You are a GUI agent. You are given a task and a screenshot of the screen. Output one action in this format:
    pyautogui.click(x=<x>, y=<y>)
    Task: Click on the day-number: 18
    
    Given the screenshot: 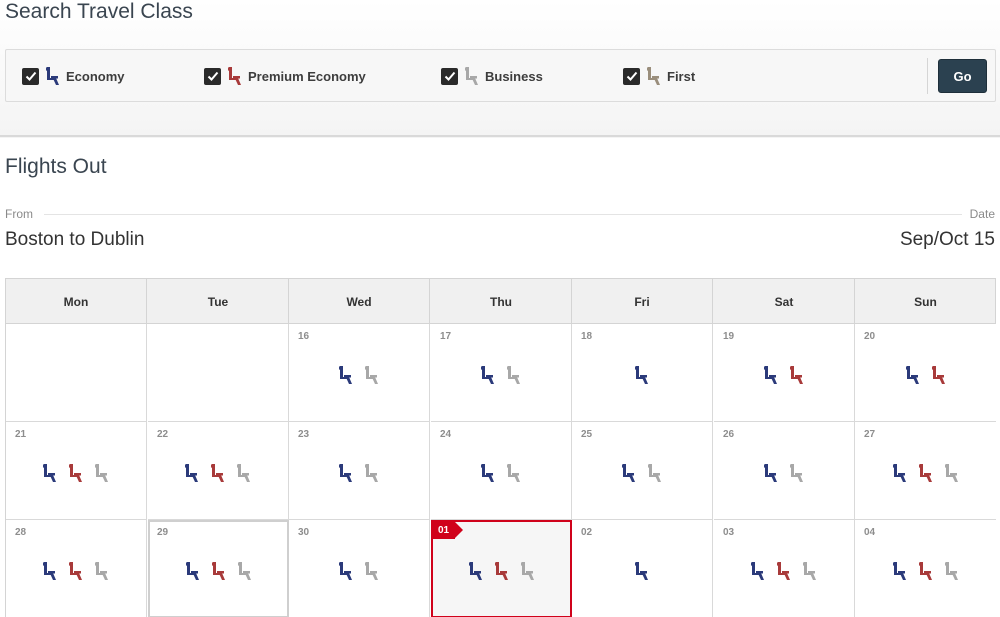 What is the action you would take?
    pyautogui.click(x=587, y=336)
    